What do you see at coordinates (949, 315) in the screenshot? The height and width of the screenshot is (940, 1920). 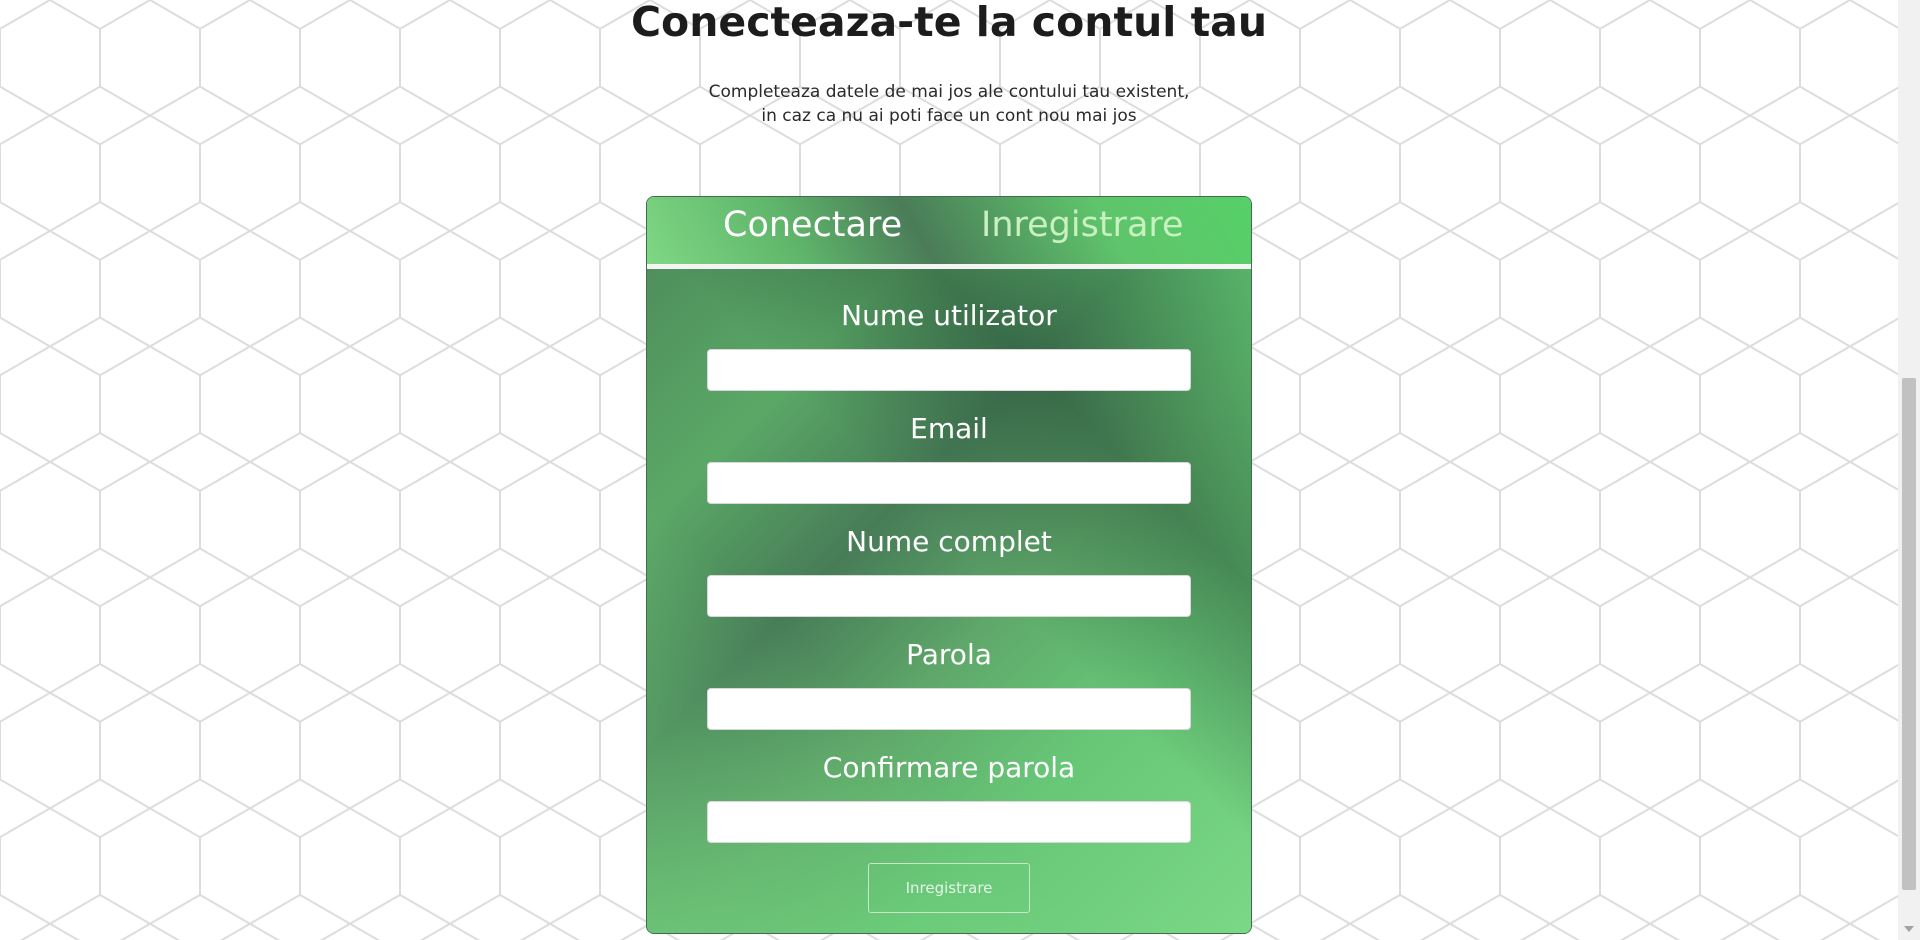 I see `username-label: Nume utilizator` at bounding box center [949, 315].